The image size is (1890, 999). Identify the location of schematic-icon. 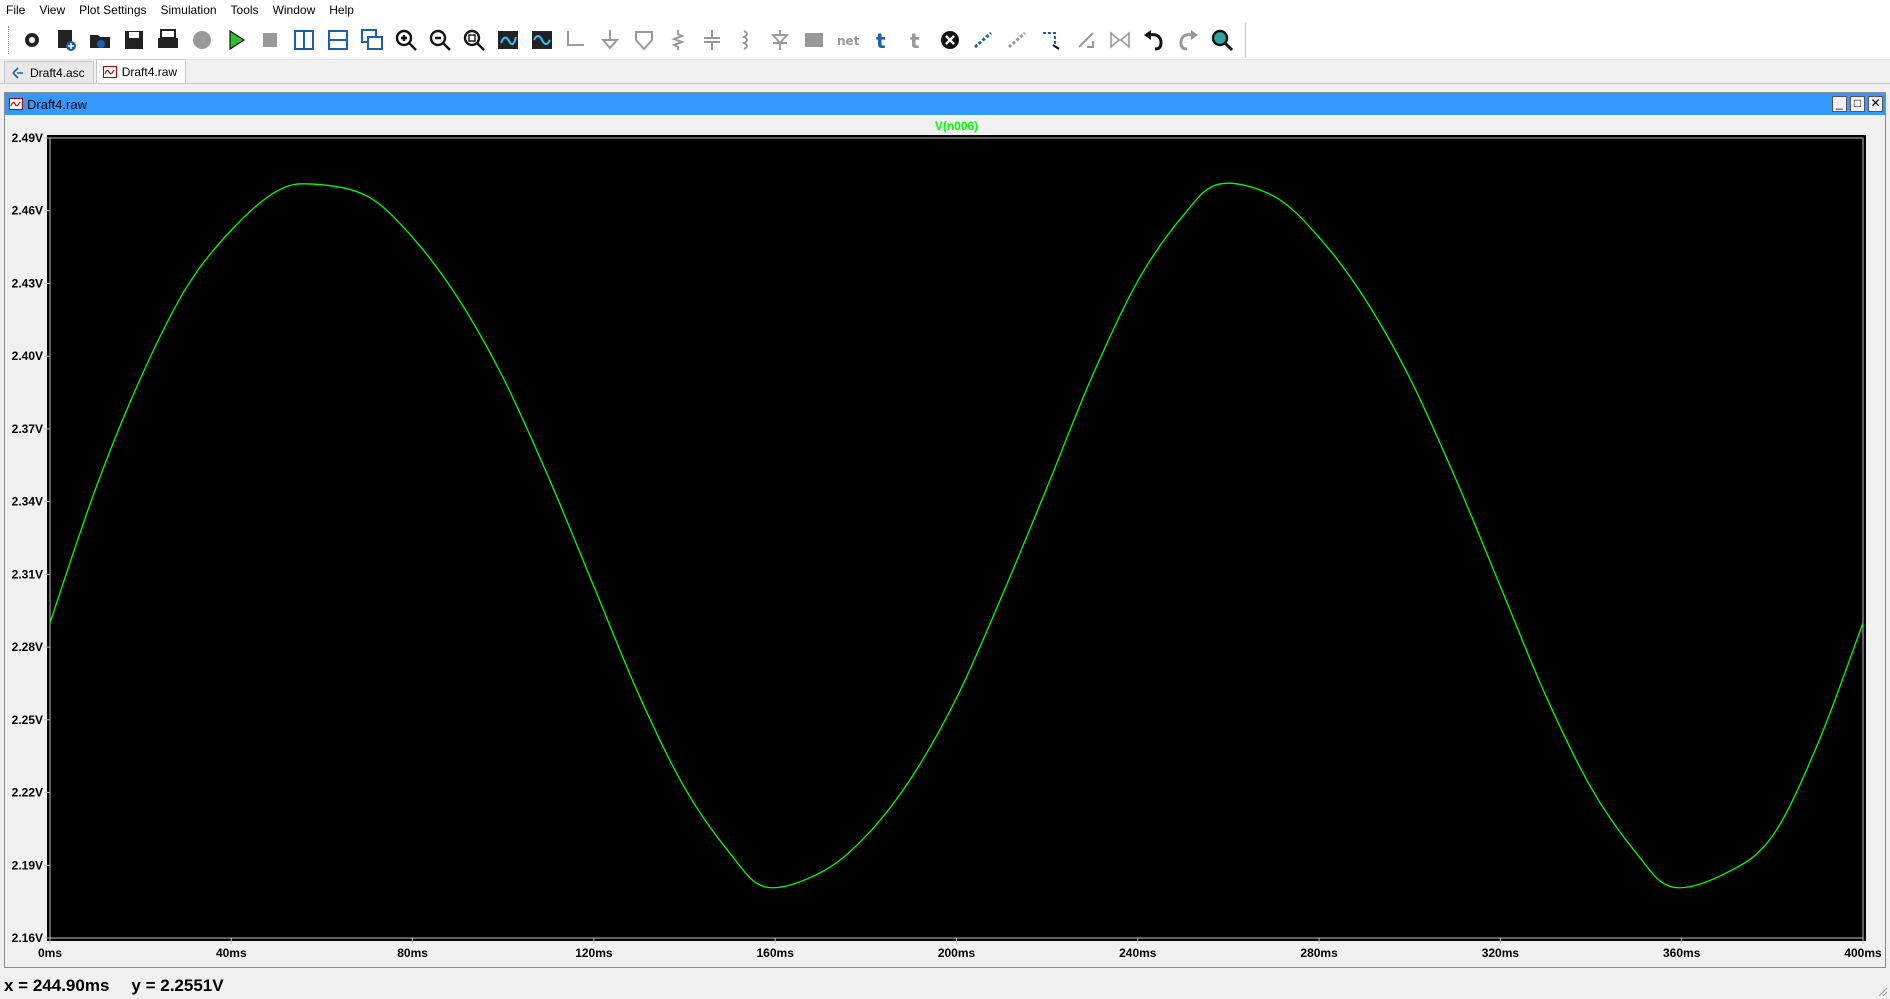
(17, 72).